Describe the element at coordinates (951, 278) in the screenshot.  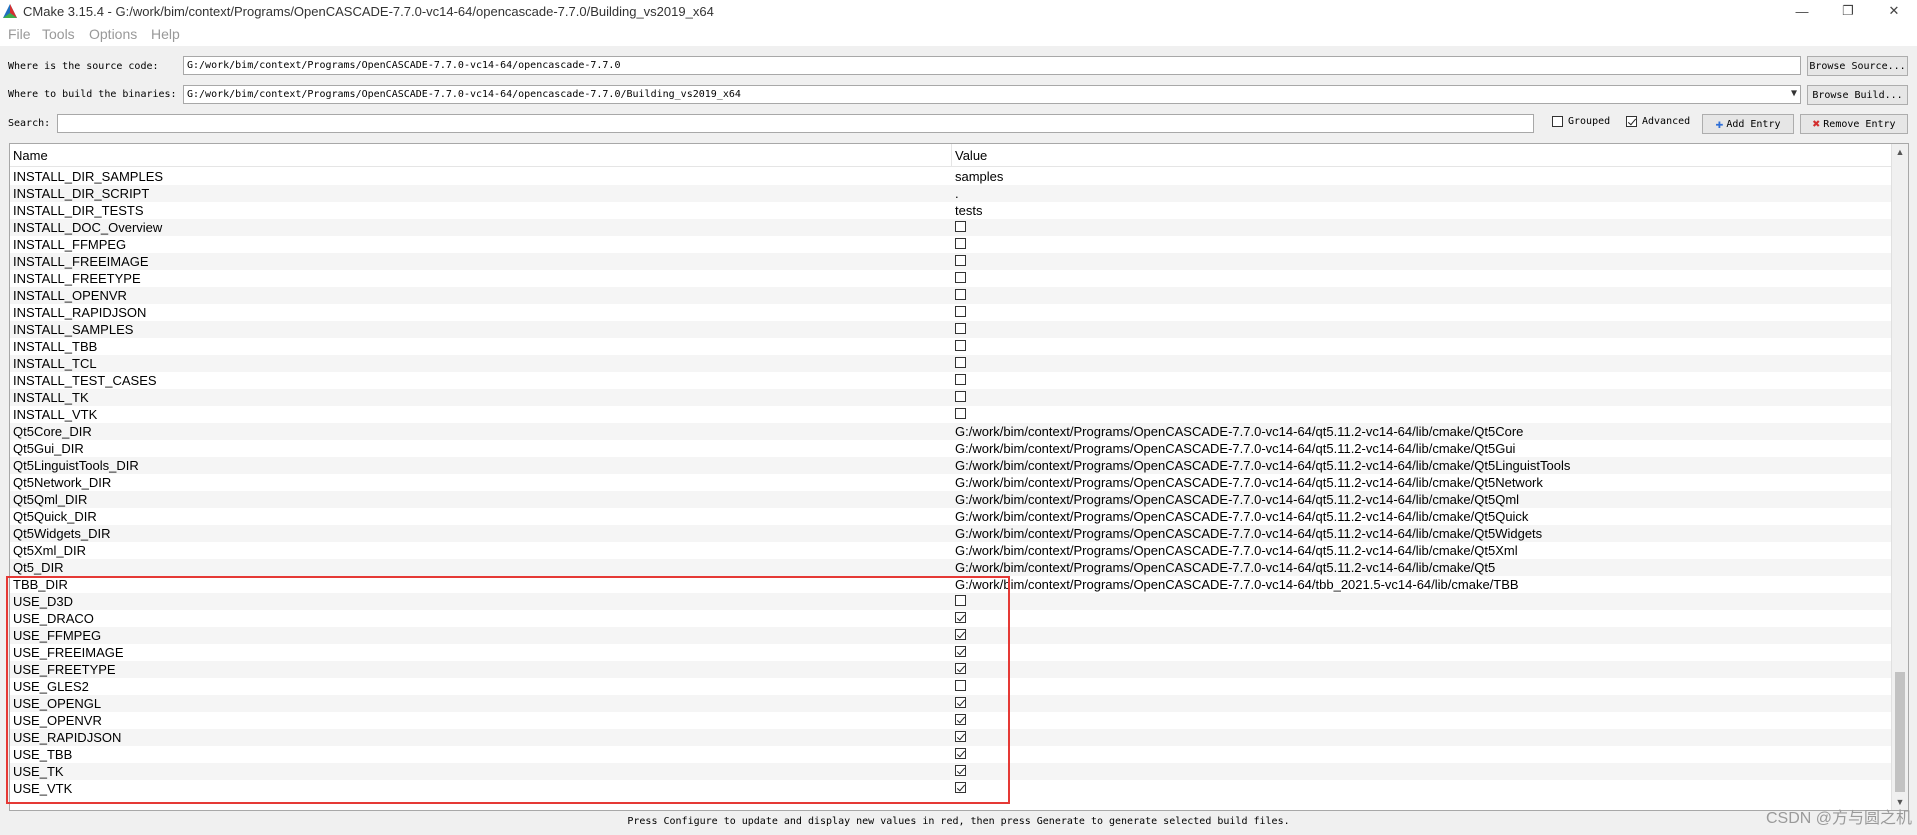
I see `table-row: INSTALL_FREETYPE` at that location.